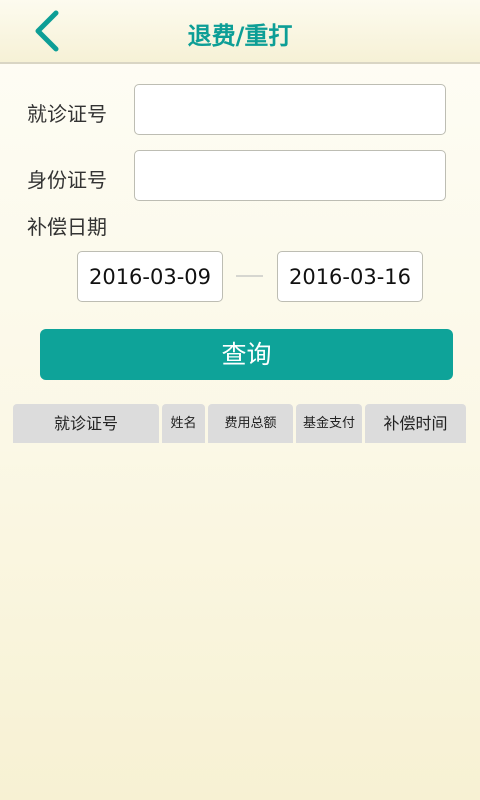 The height and width of the screenshot is (800, 480). Describe the element at coordinates (240, 36) in the screenshot. I see `page-title: 退费/重打` at that location.